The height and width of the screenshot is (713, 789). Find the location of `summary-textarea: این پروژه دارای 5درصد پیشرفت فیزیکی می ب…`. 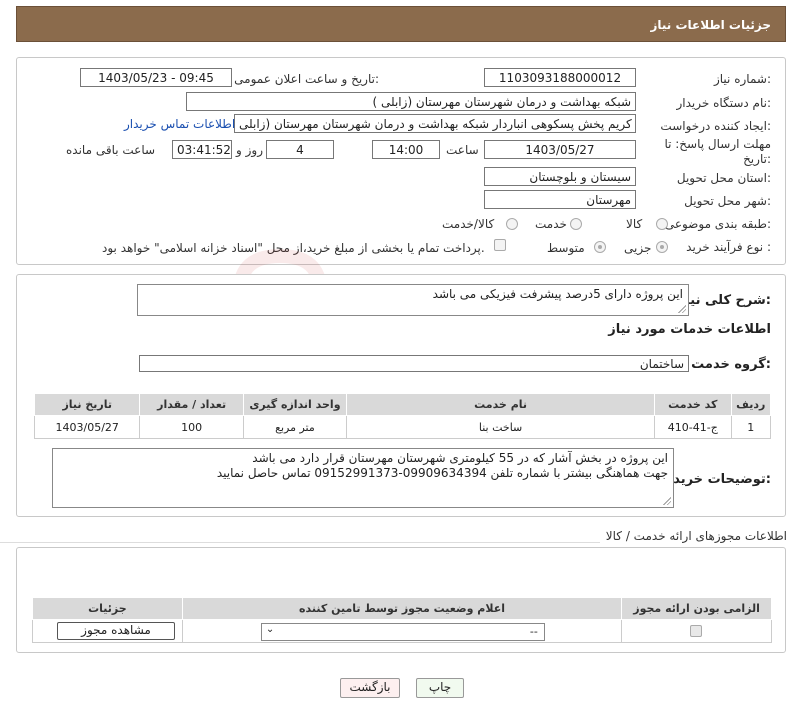

summary-textarea: این پروژه دارای 5درصد پیشرفت فیزیکی می ب… is located at coordinates (413, 300).